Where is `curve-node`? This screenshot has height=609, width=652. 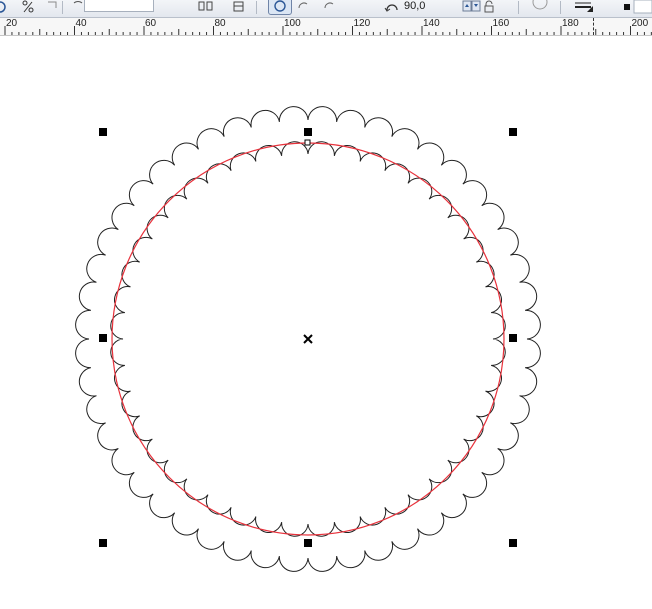
curve-node is located at coordinates (307, 142).